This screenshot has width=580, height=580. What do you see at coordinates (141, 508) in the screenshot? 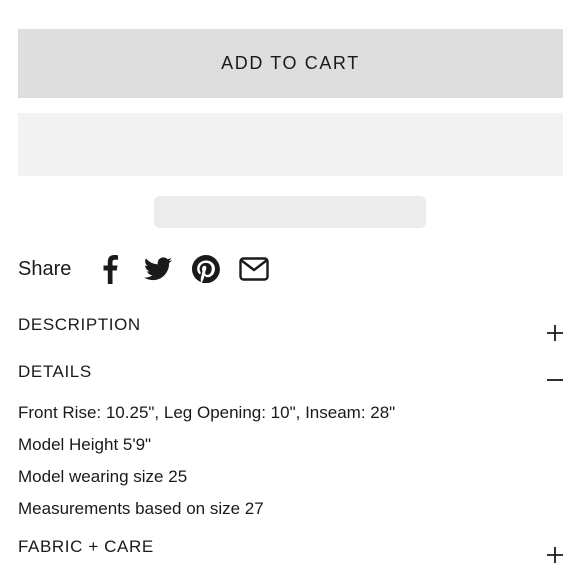
I see `details-line: Measurements based on size 27` at bounding box center [141, 508].